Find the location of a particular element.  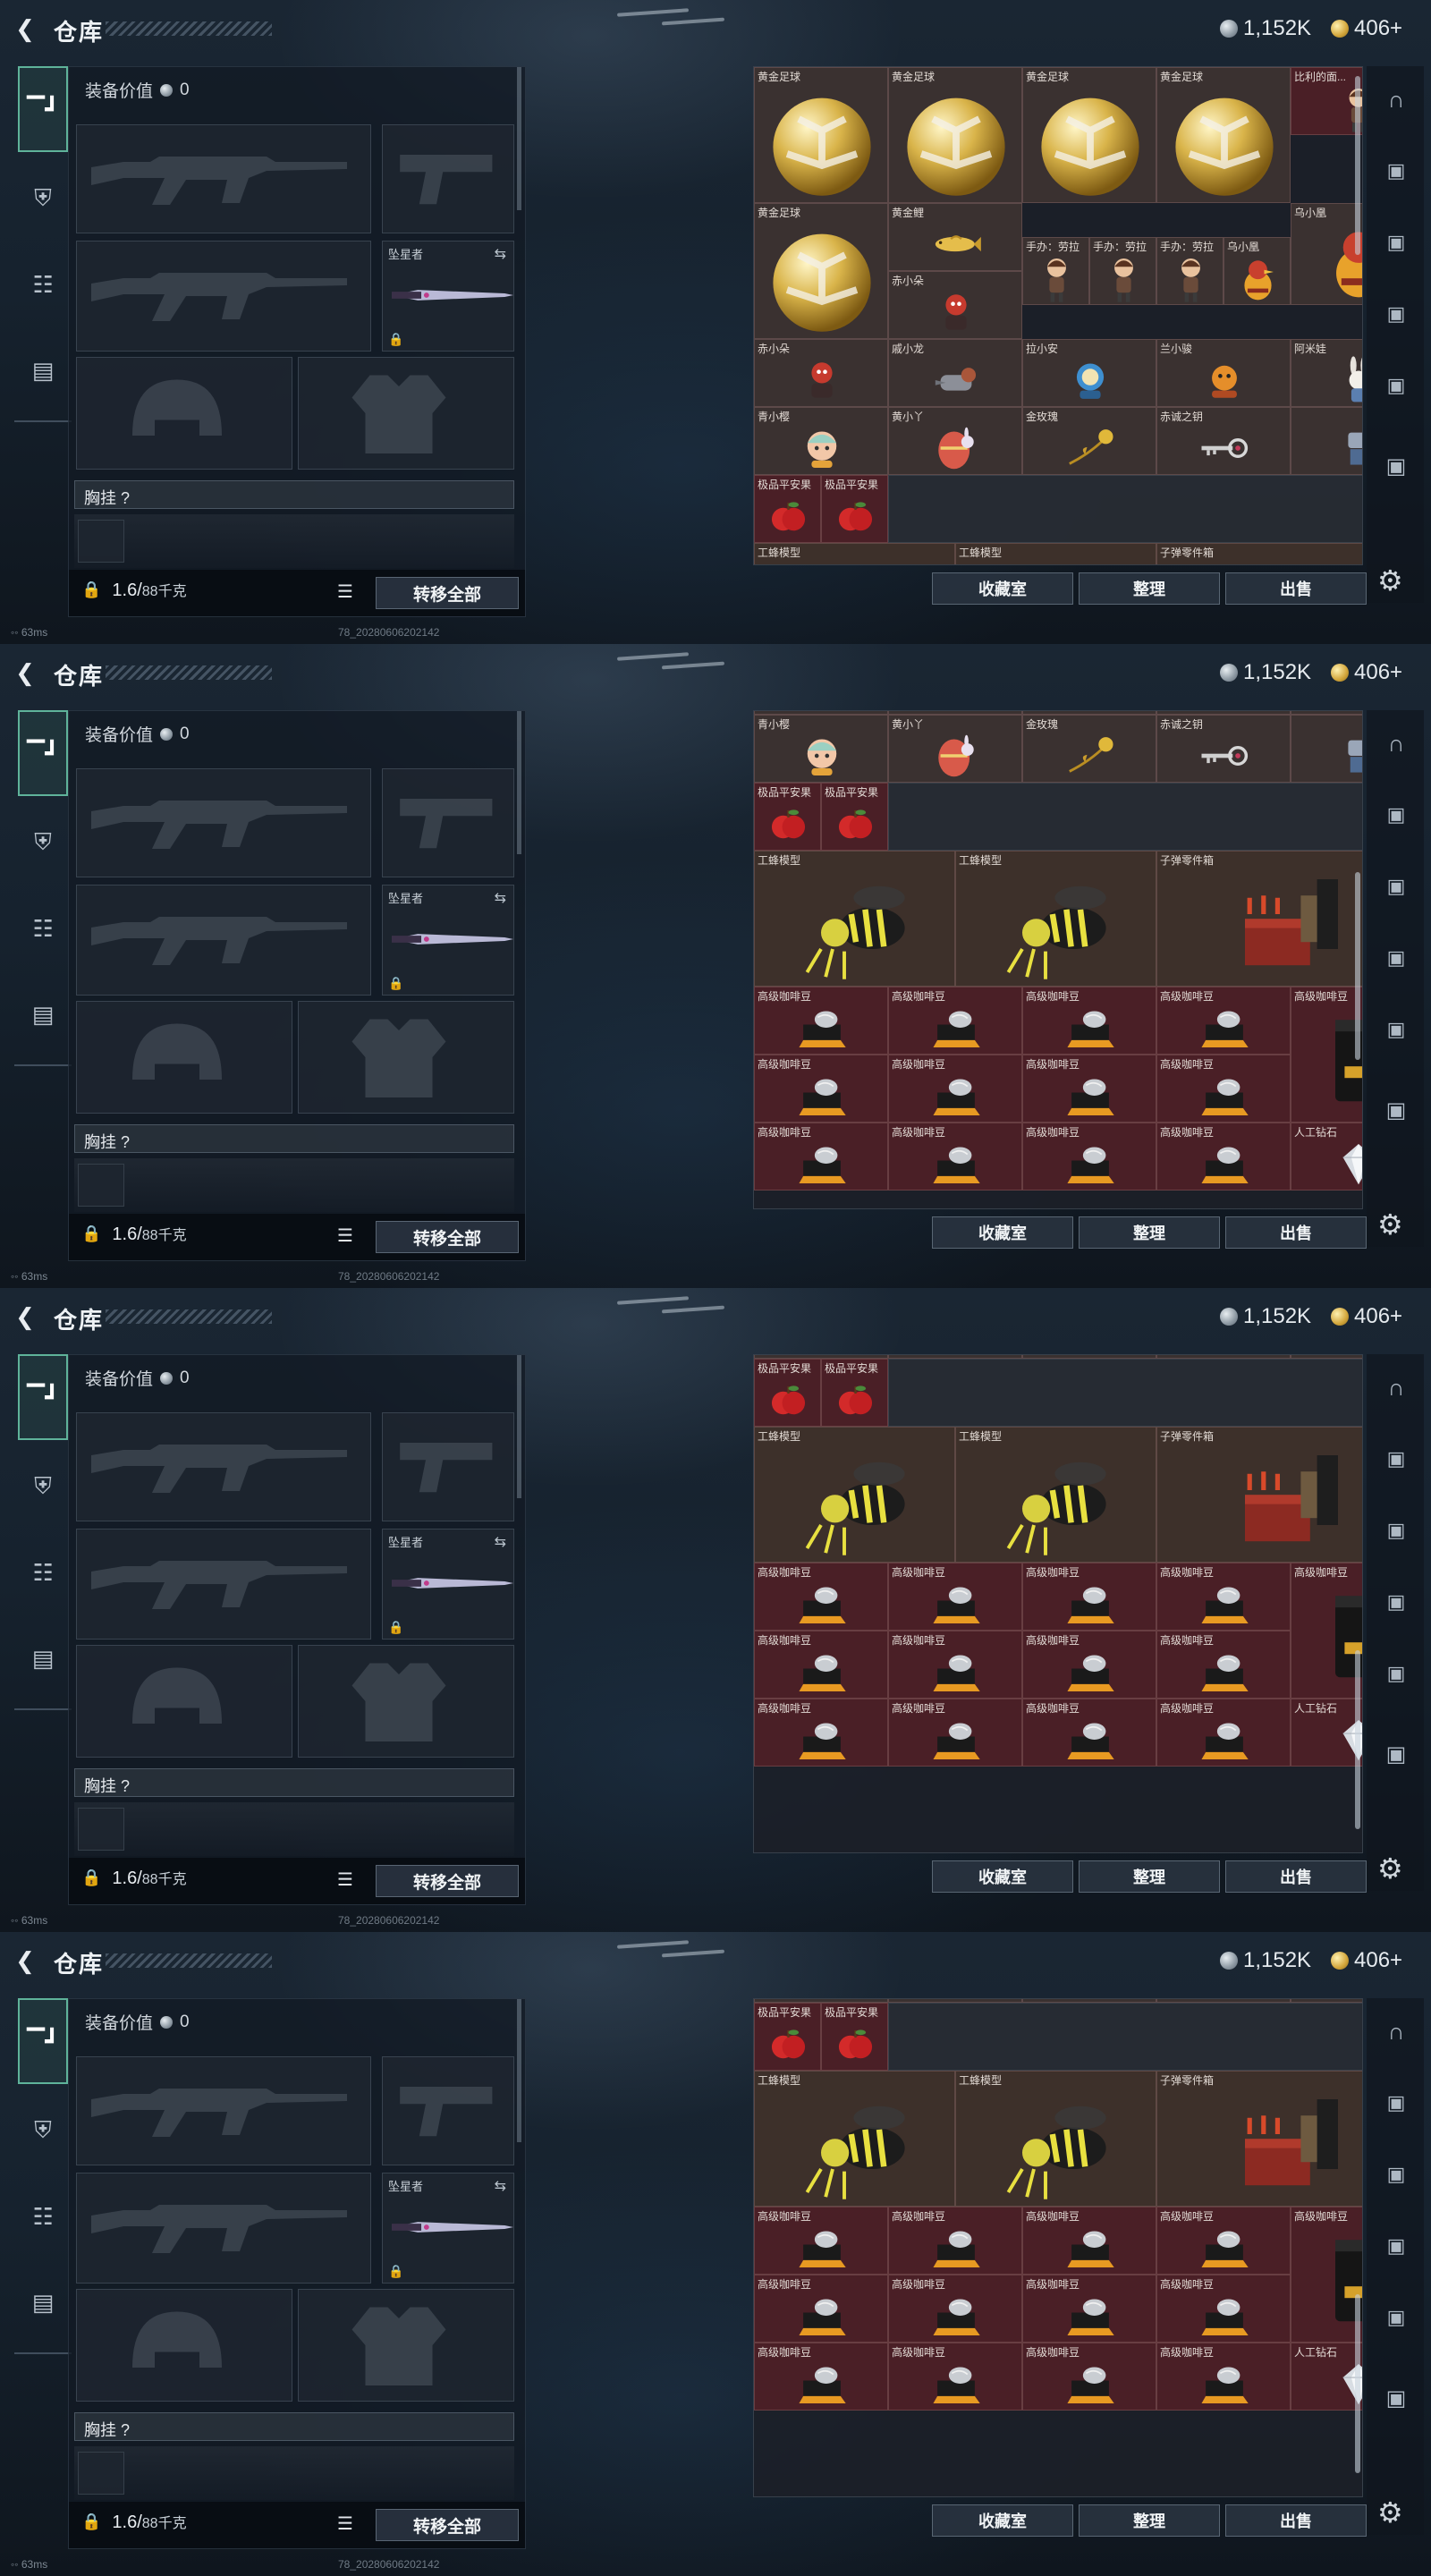

item-slot: 赤小朵 is located at coordinates (955, 305).